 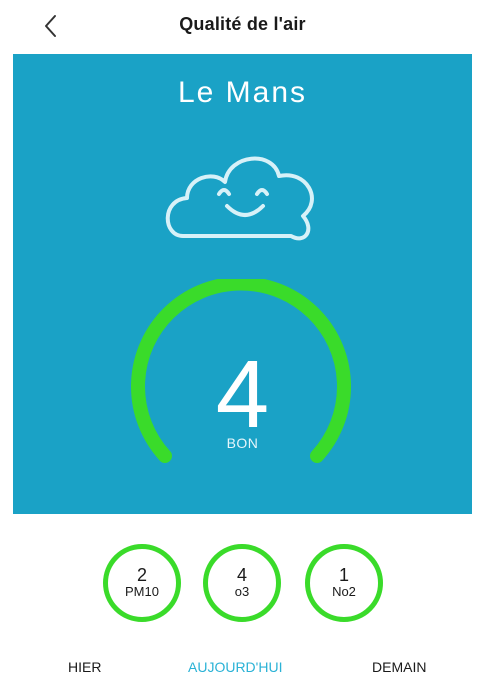 I want to click on pollutant-no2: 1 No2, so click(x=344, y=583).